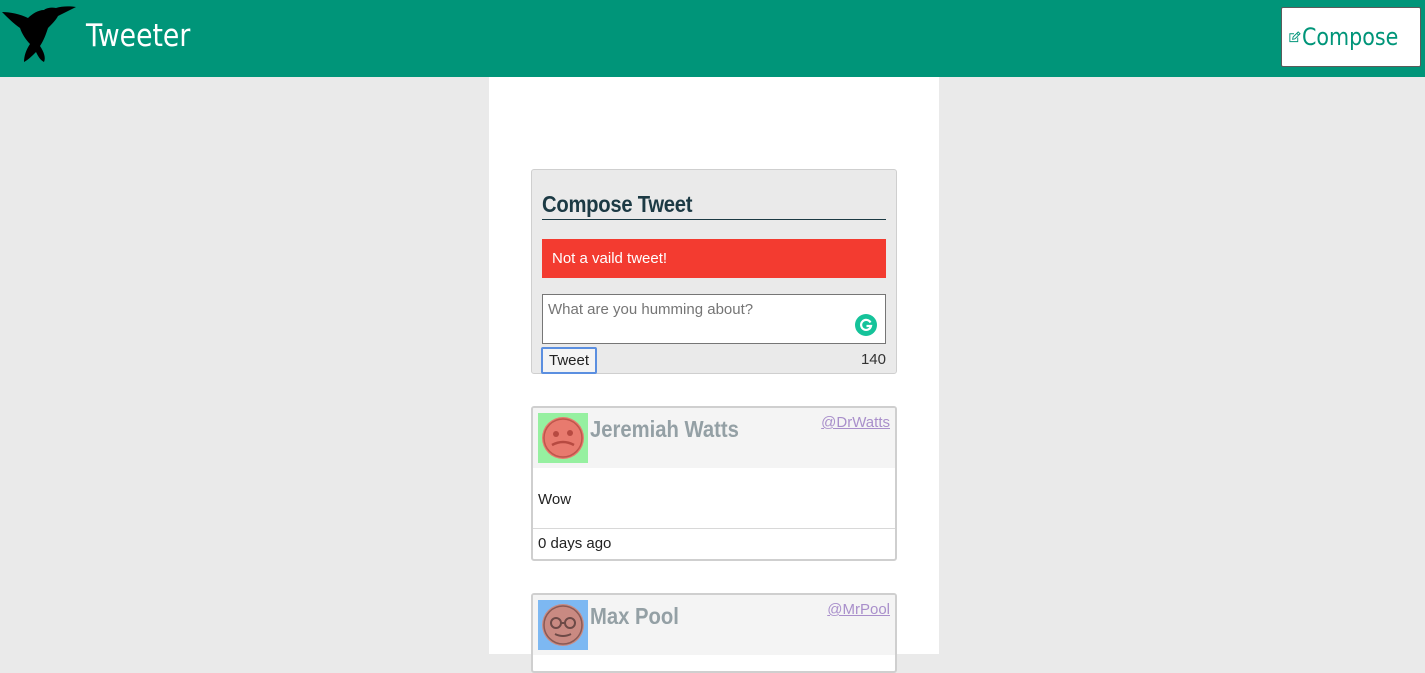 The width and height of the screenshot is (1425, 673). Describe the element at coordinates (858, 609) in the screenshot. I see `tweet-author-handle: @MrPool` at that location.